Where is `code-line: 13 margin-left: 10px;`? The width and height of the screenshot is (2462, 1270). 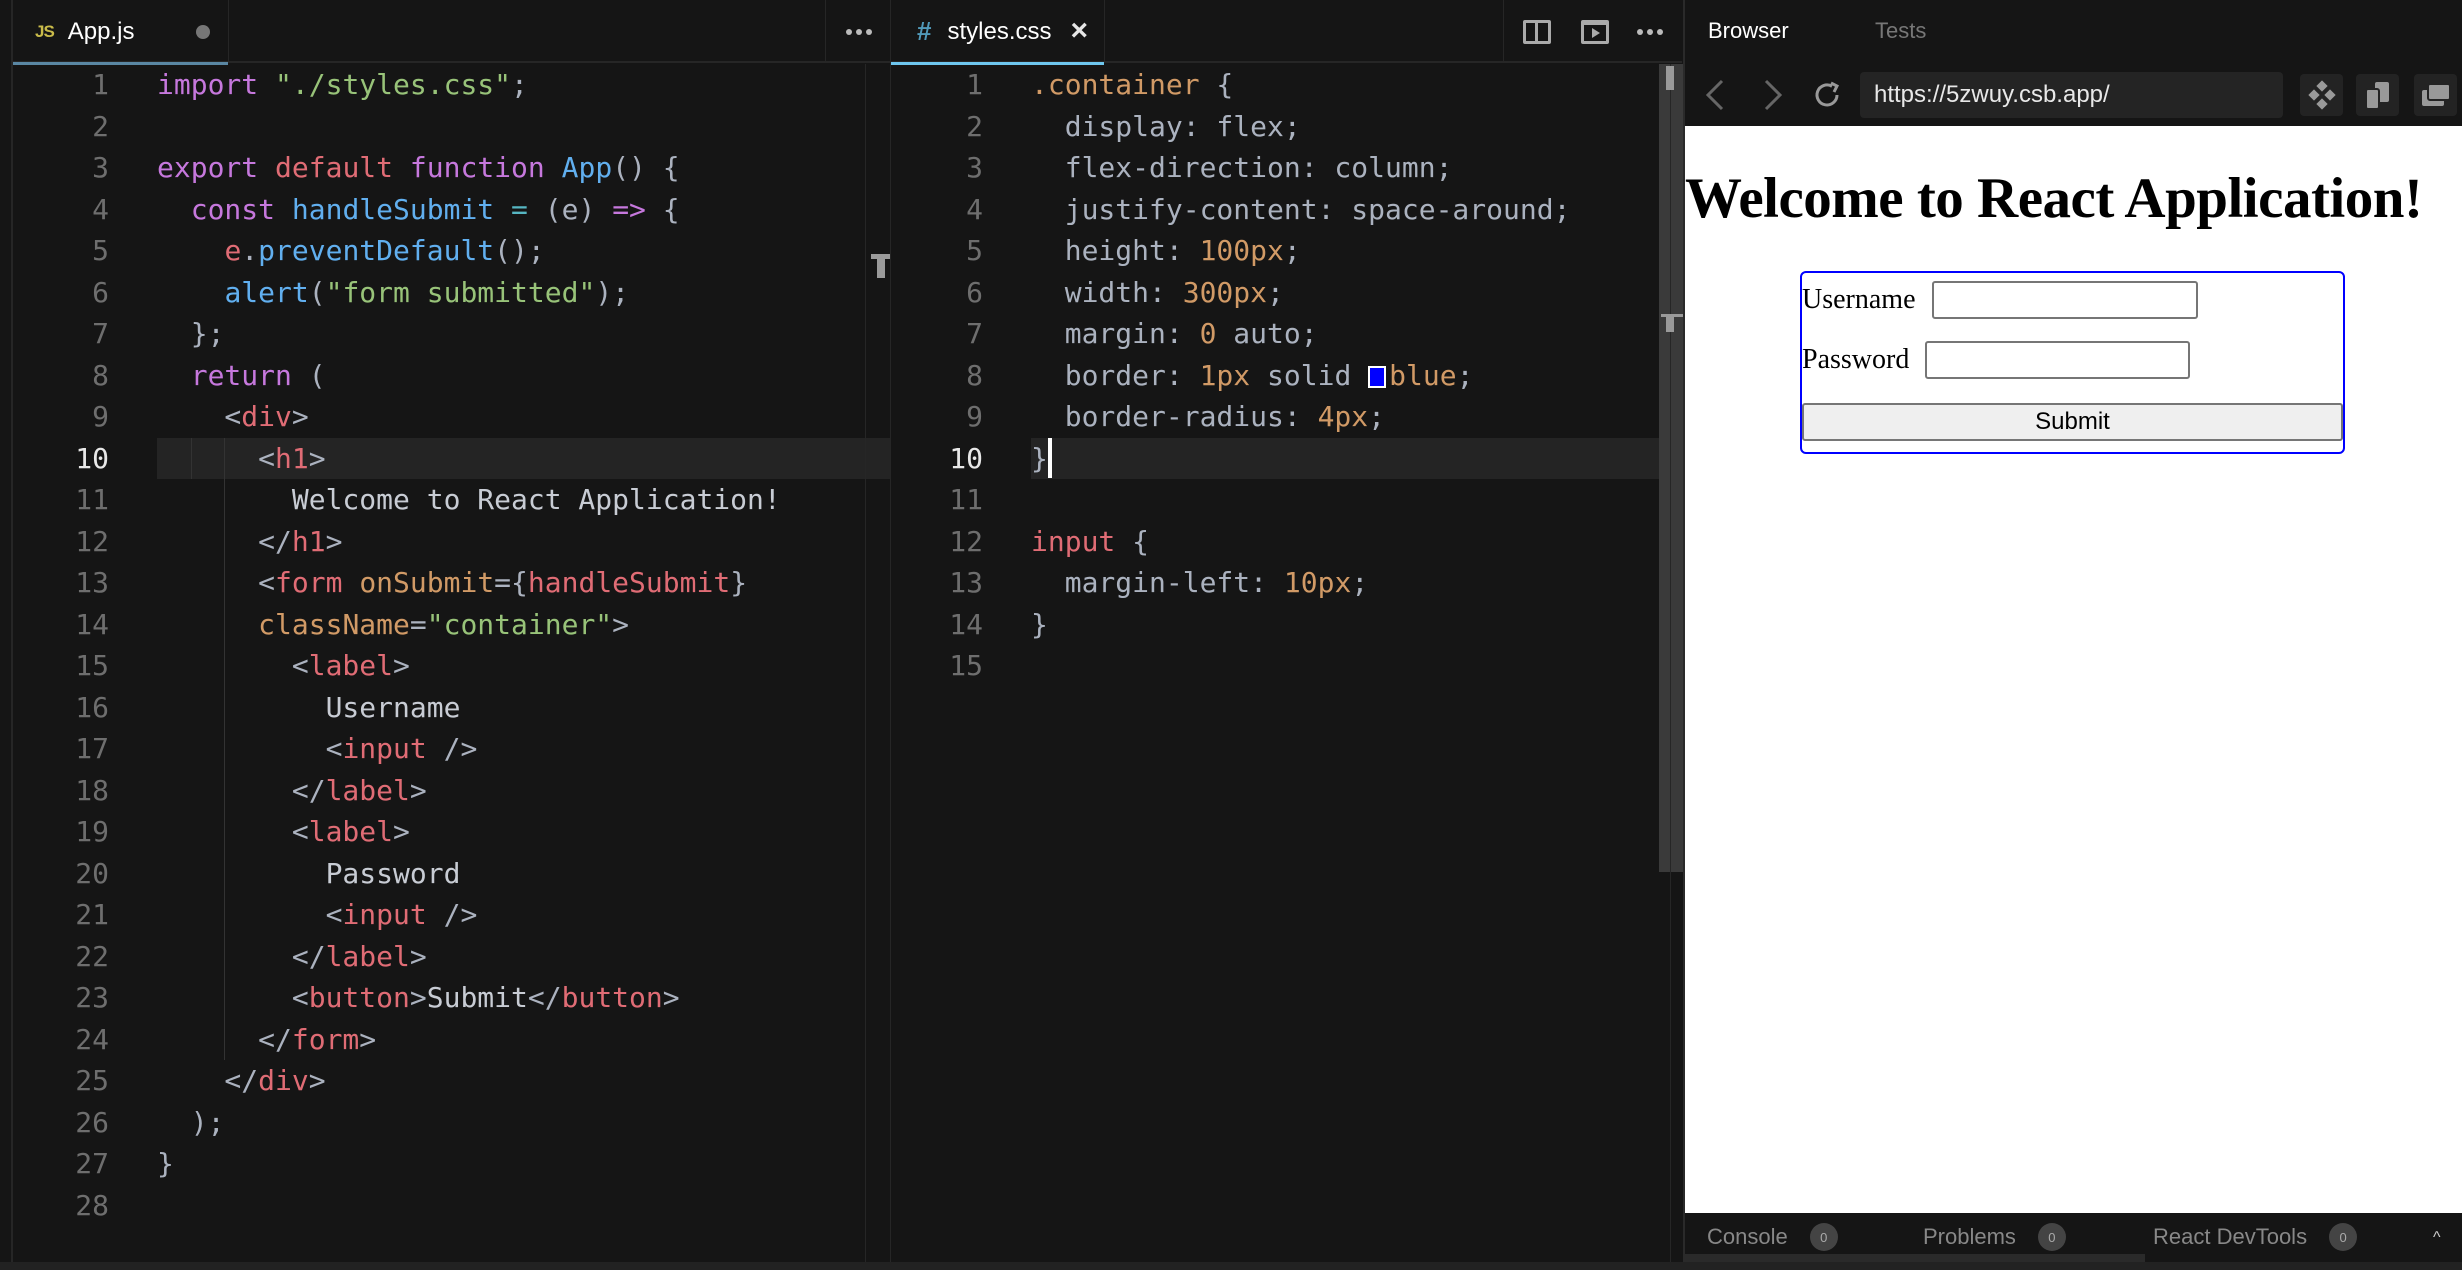
code-line: 13 margin-left: 10px; is located at coordinates (1286, 583).